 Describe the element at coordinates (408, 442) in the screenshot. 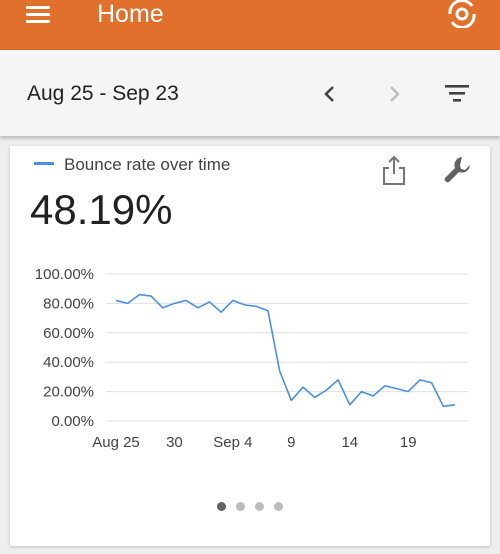

I see `x-tick-label: 19` at that location.